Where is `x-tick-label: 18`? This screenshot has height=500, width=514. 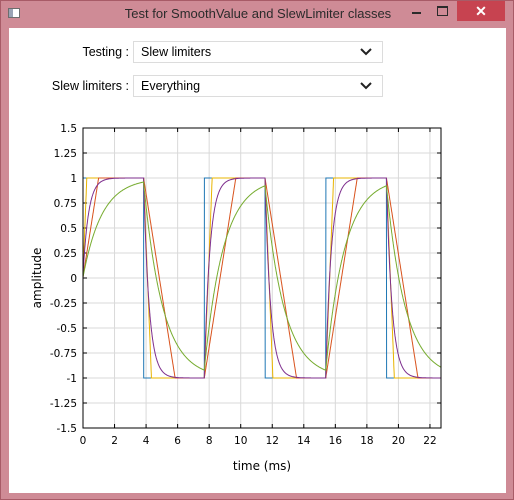
x-tick-label: 18 is located at coordinates (366, 441).